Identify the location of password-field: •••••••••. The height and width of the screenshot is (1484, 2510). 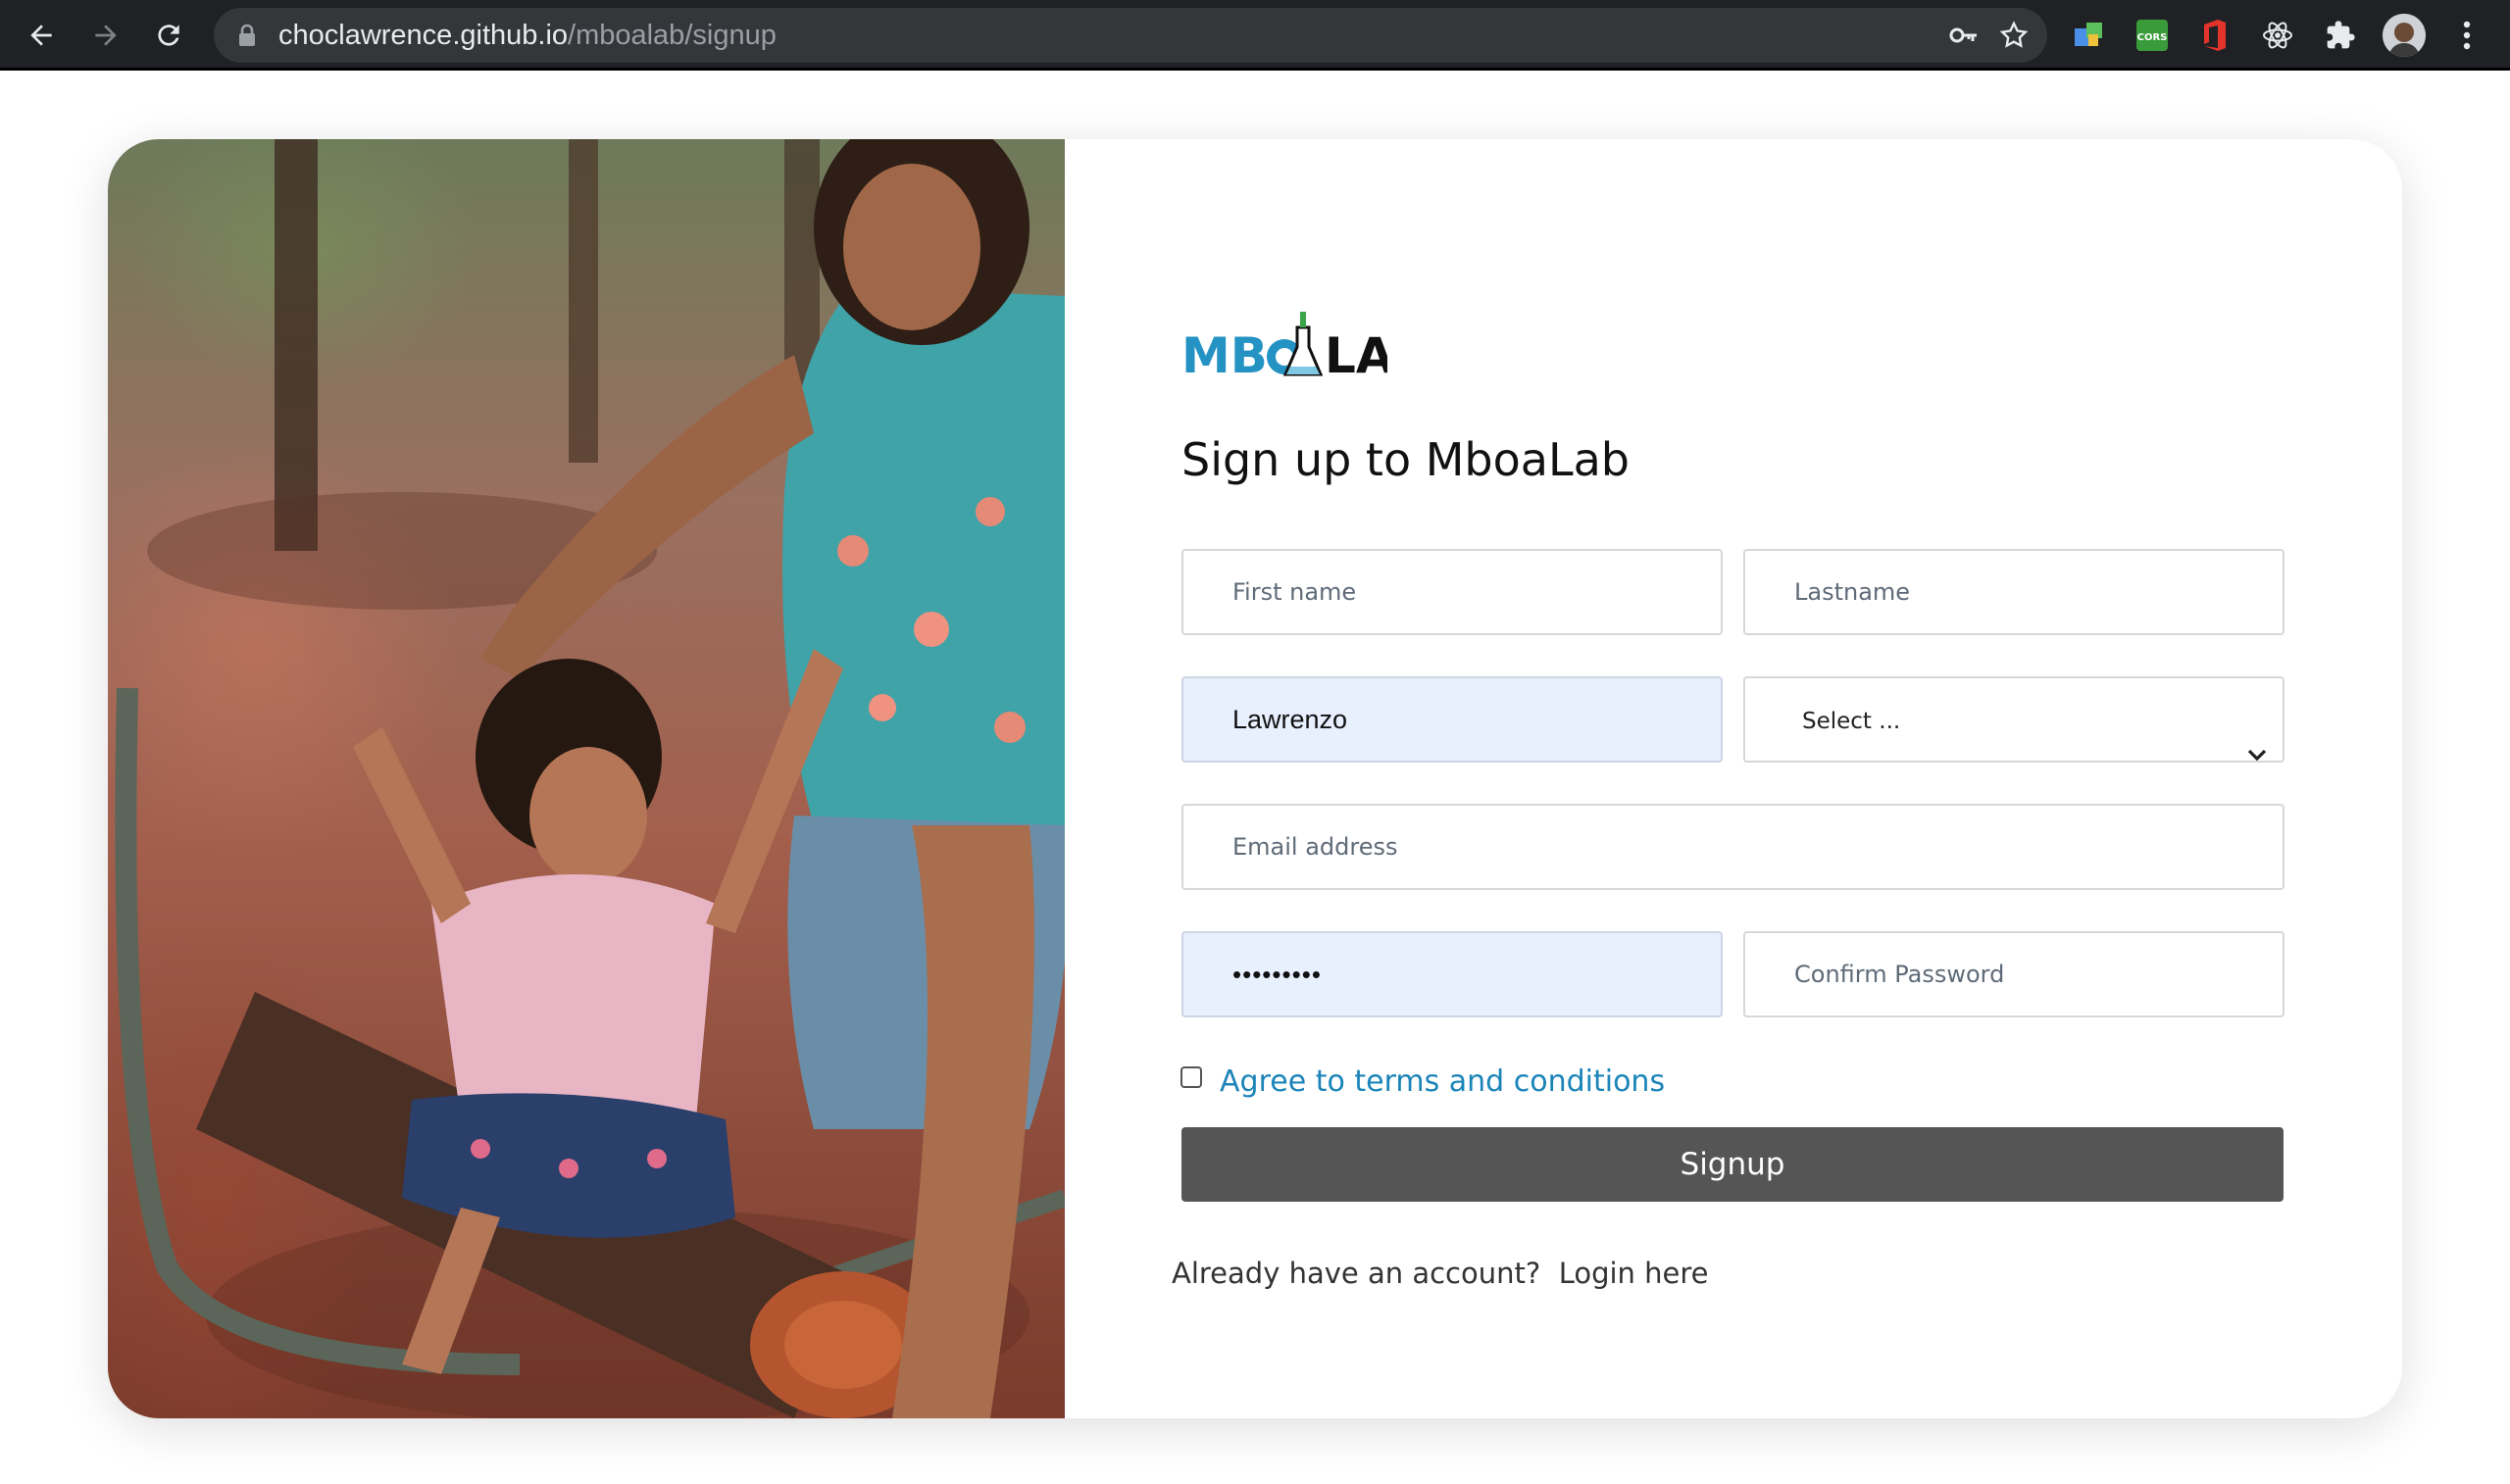
(1452, 974).